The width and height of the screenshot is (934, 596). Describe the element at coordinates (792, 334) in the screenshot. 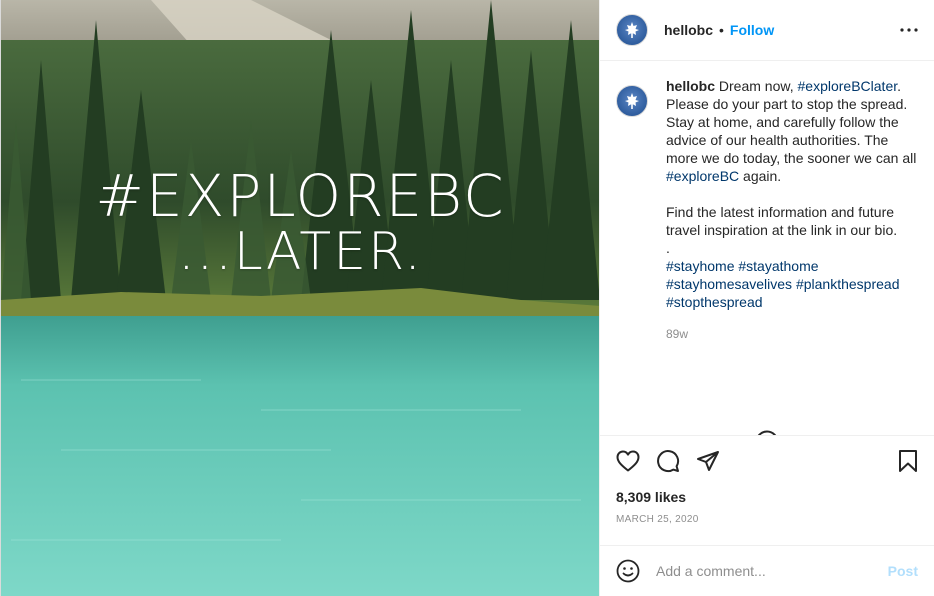

I see `caption-age: 89w` at that location.